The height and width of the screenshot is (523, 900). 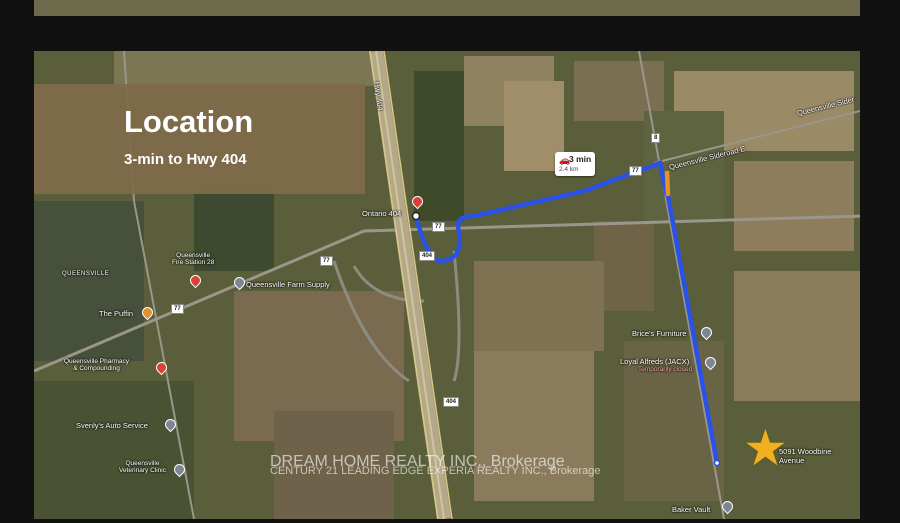 I want to click on label-ontario-404: Ontario 404, so click(x=382, y=213).